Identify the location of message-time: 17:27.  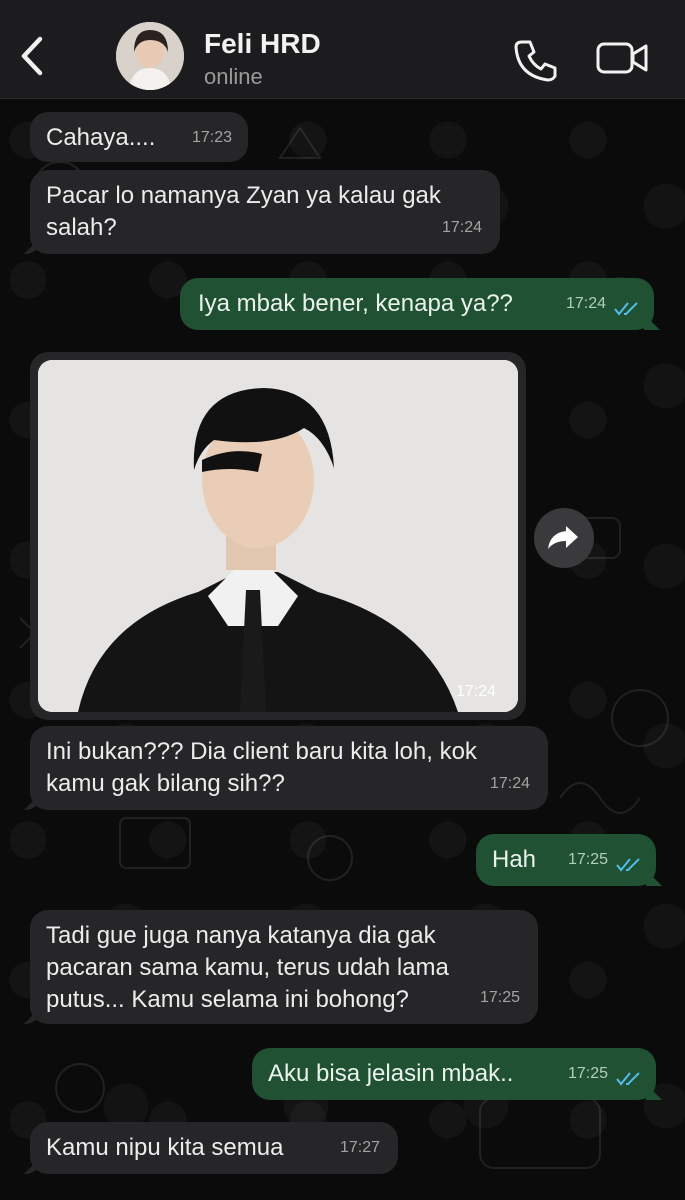
(359, 1147).